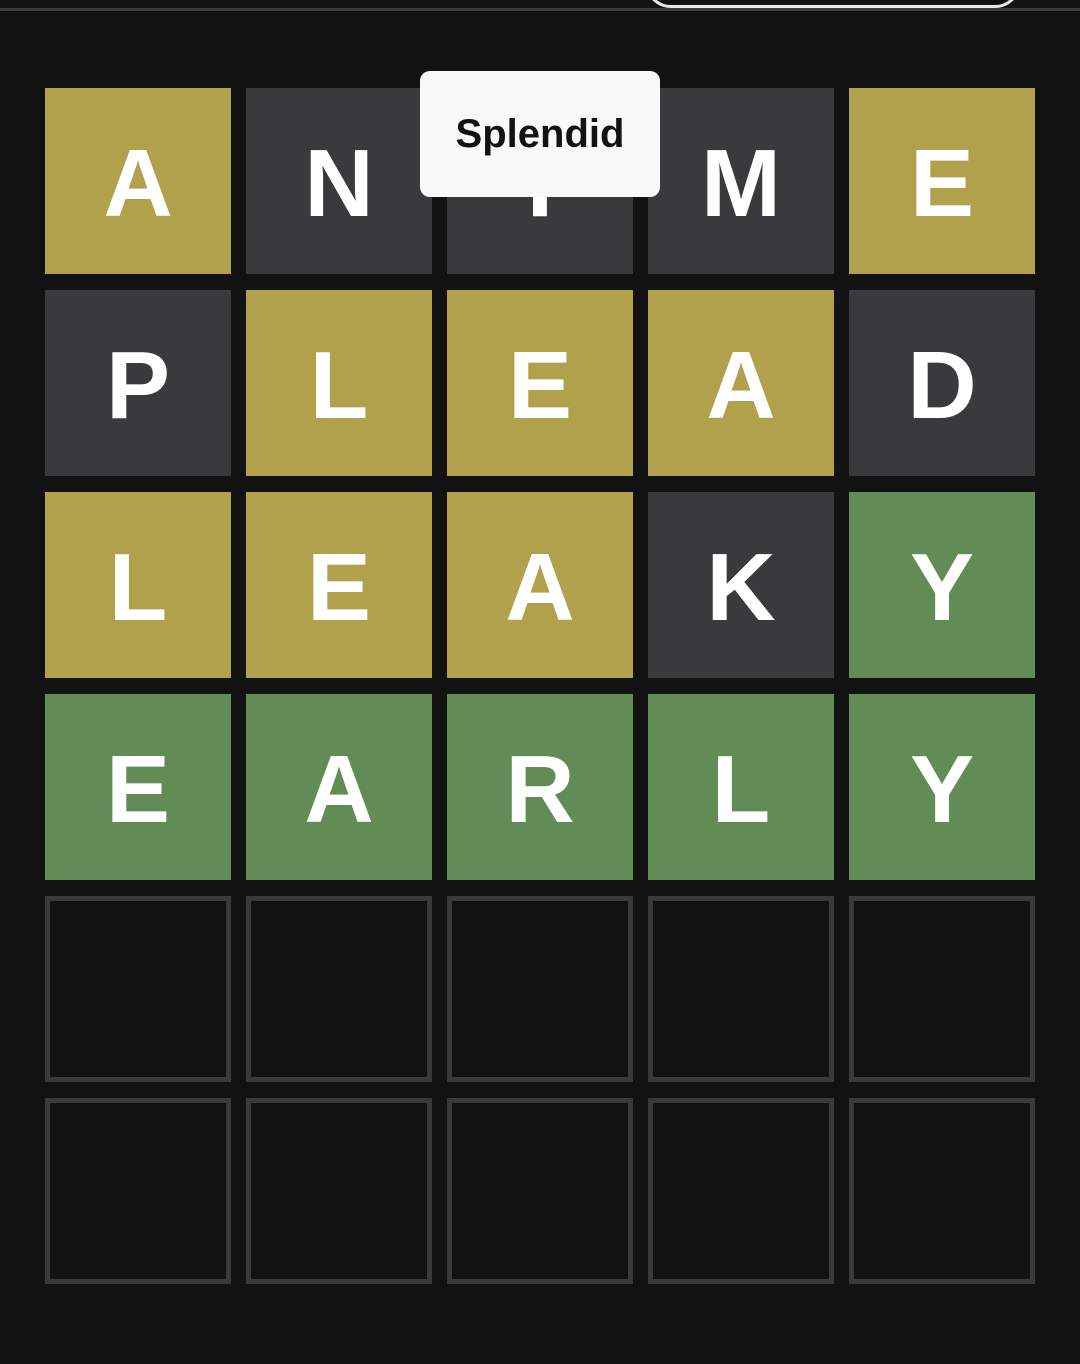 This screenshot has width=1080, height=1364. I want to click on tile-row-2-col-3: E, so click(540, 383).